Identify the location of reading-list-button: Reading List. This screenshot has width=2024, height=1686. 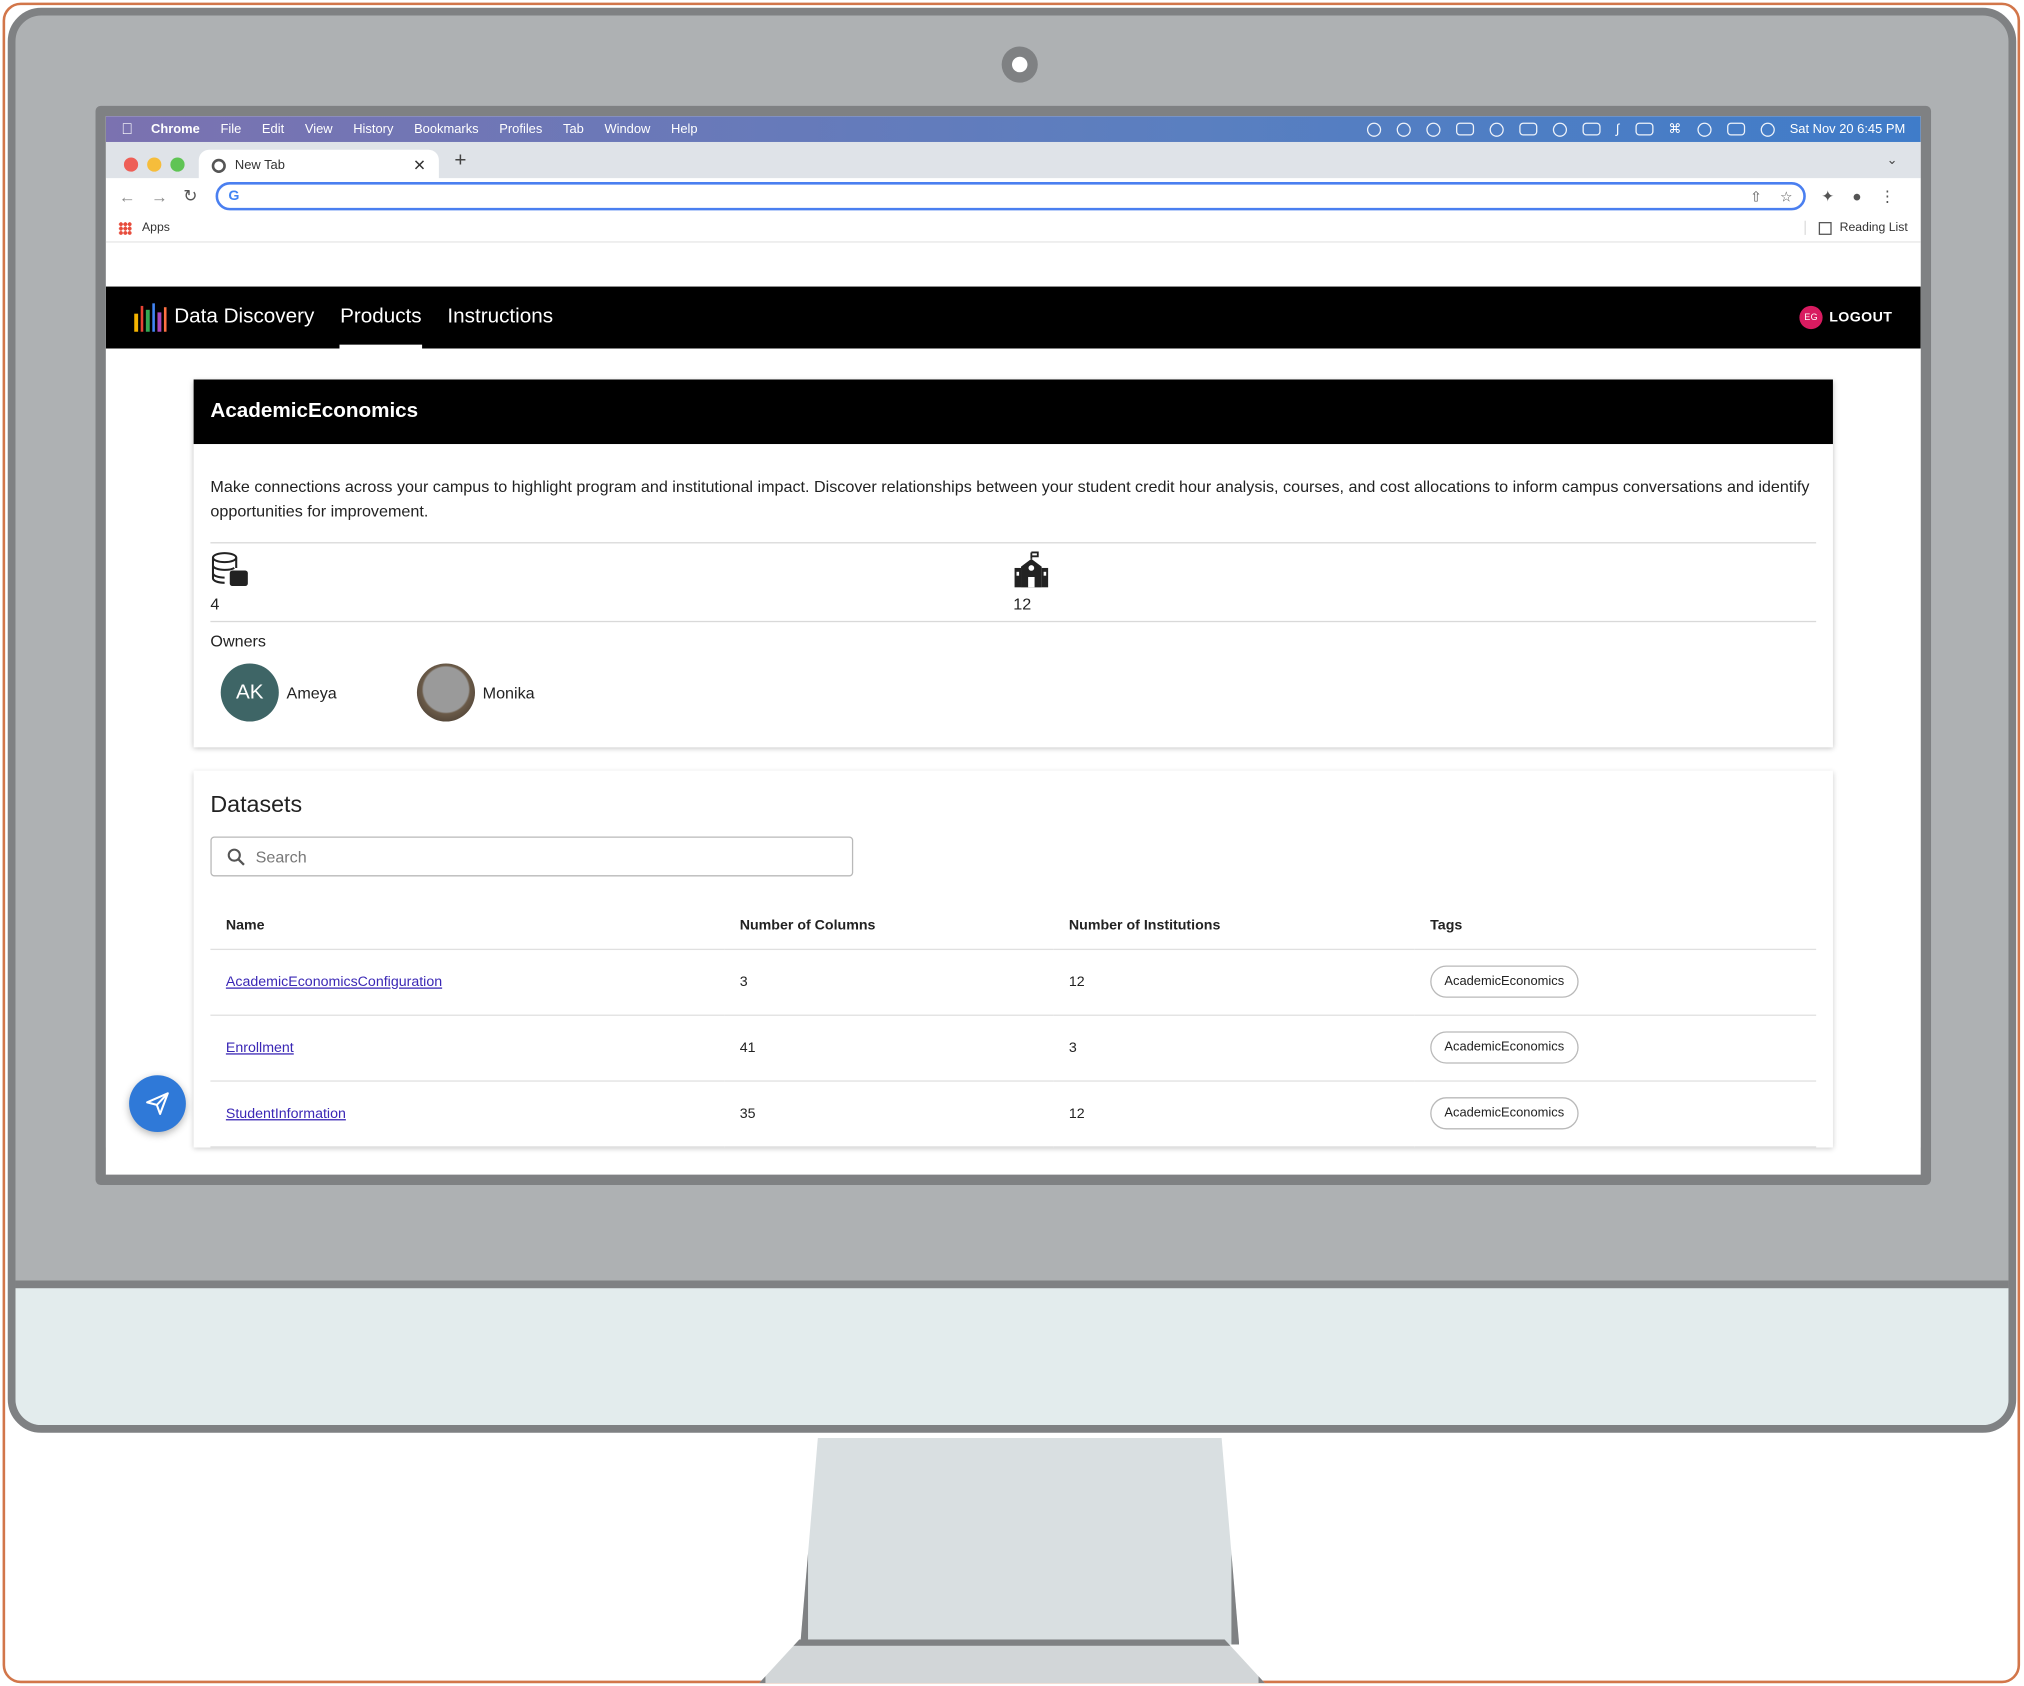
(1856, 227).